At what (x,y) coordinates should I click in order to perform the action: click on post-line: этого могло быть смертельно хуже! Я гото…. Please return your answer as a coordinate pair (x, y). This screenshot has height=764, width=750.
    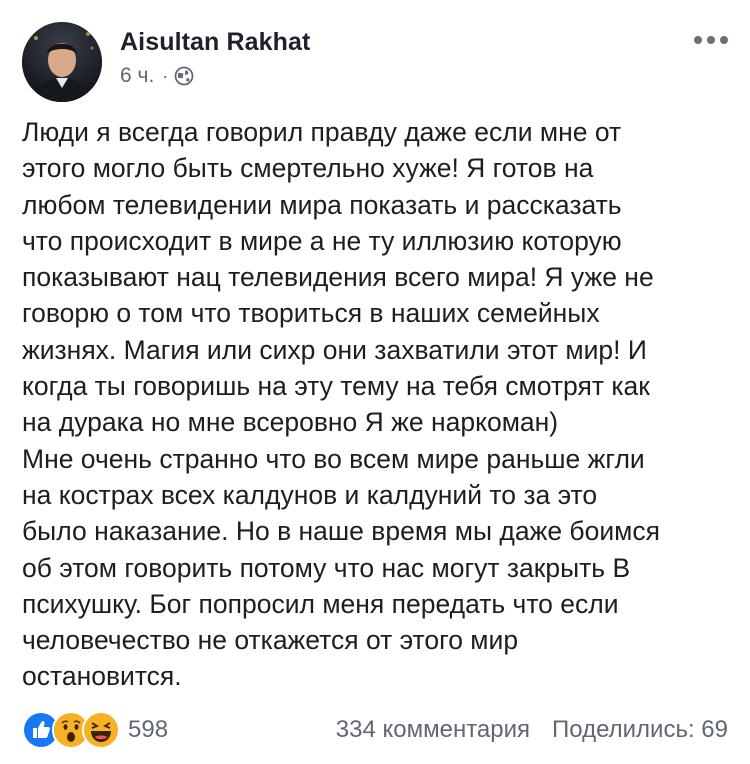
    Looking at the image, I should click on (308, 168).